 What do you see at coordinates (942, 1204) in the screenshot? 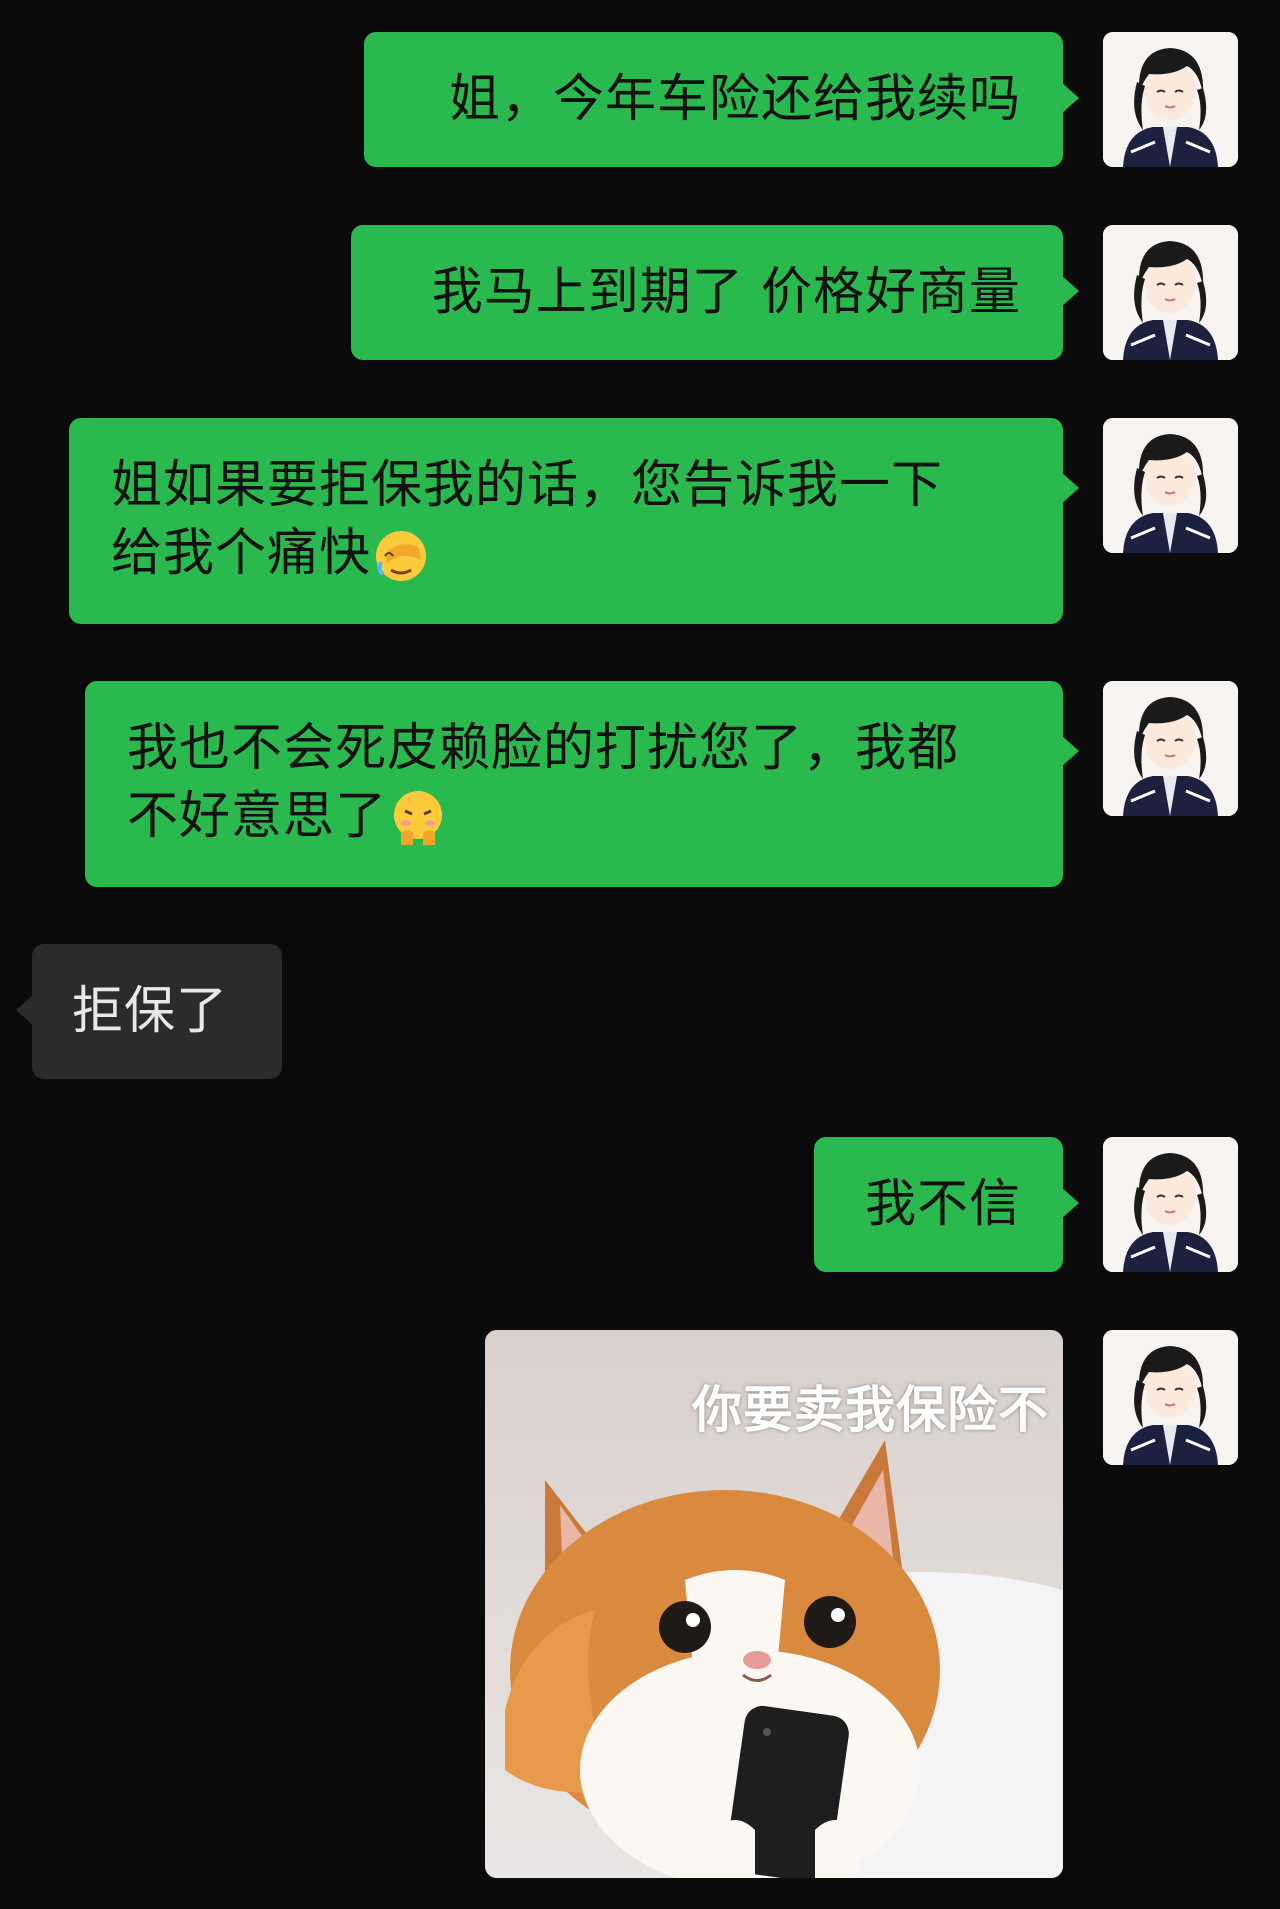
I see `message-text: 我不信` at bounding box center [942, 1204].